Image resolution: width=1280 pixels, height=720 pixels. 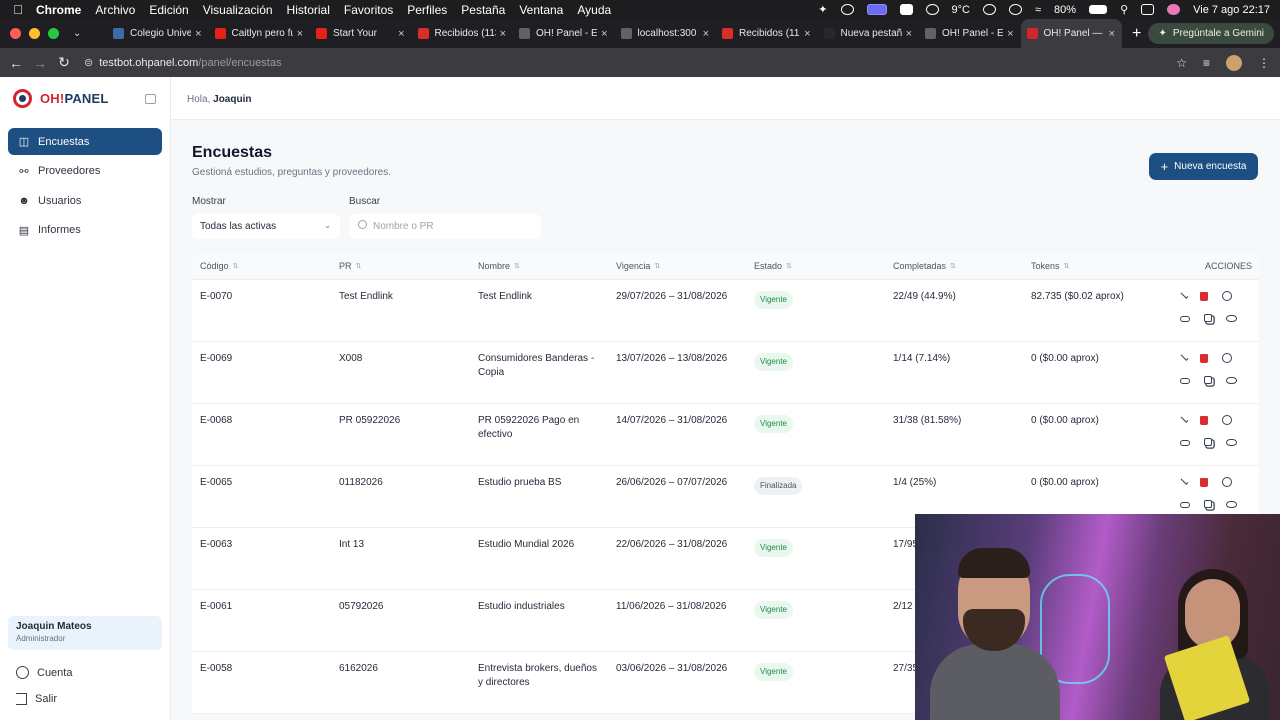 I want to click on reload-icon: ↻, so click(x=64, y=62).